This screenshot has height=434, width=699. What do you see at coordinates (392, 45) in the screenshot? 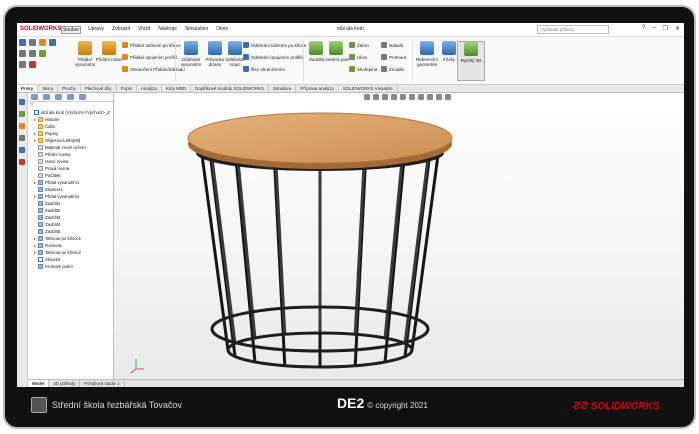
I see `wrap-button: Nabalit` at bounding box center [392, 45].